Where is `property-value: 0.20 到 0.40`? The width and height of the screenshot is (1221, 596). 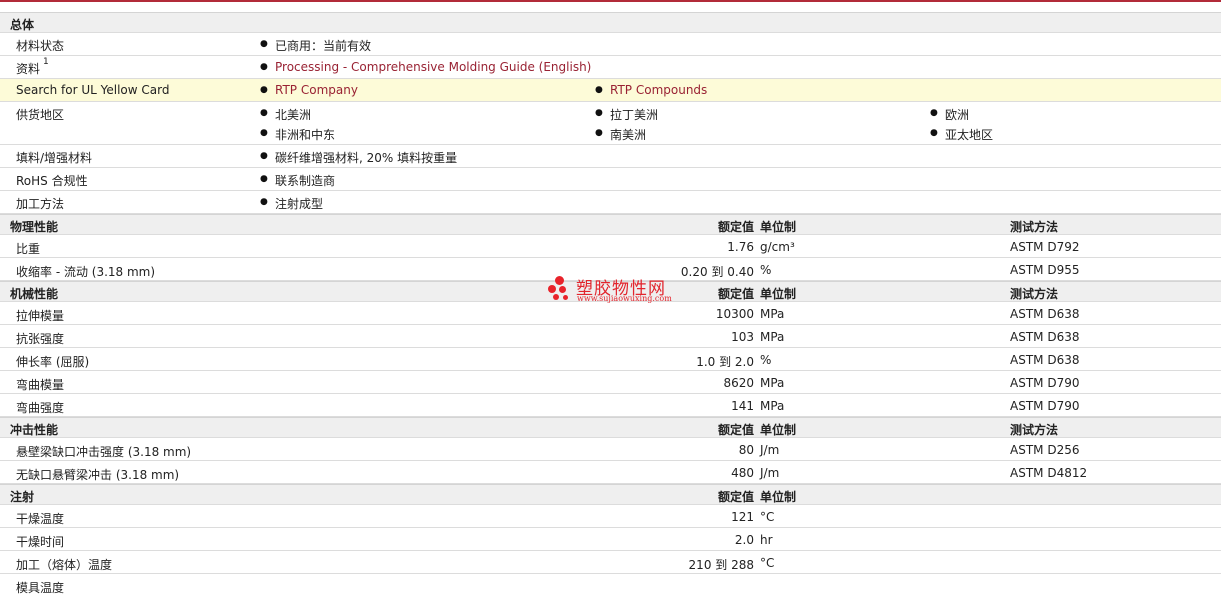 property-value: 0.20 到 0.40 is located at coordinates (717, 272).